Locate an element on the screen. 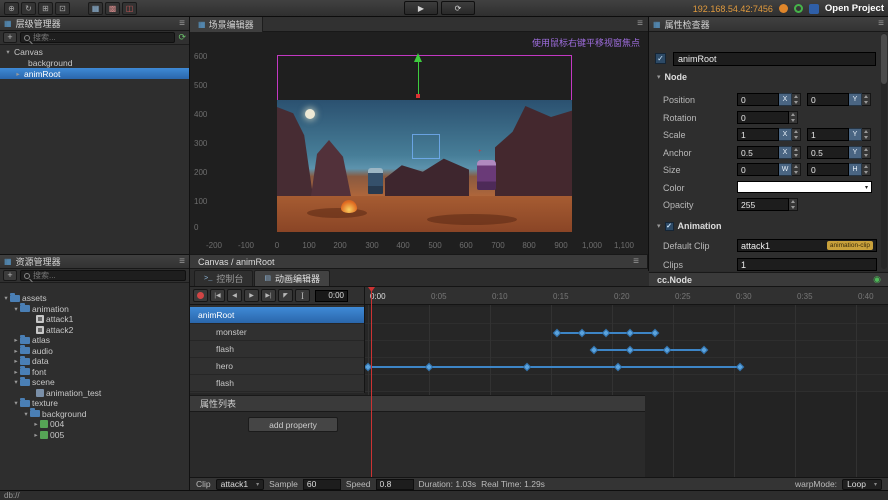  remove-component-icon: × is located at coordinates (705, 226).